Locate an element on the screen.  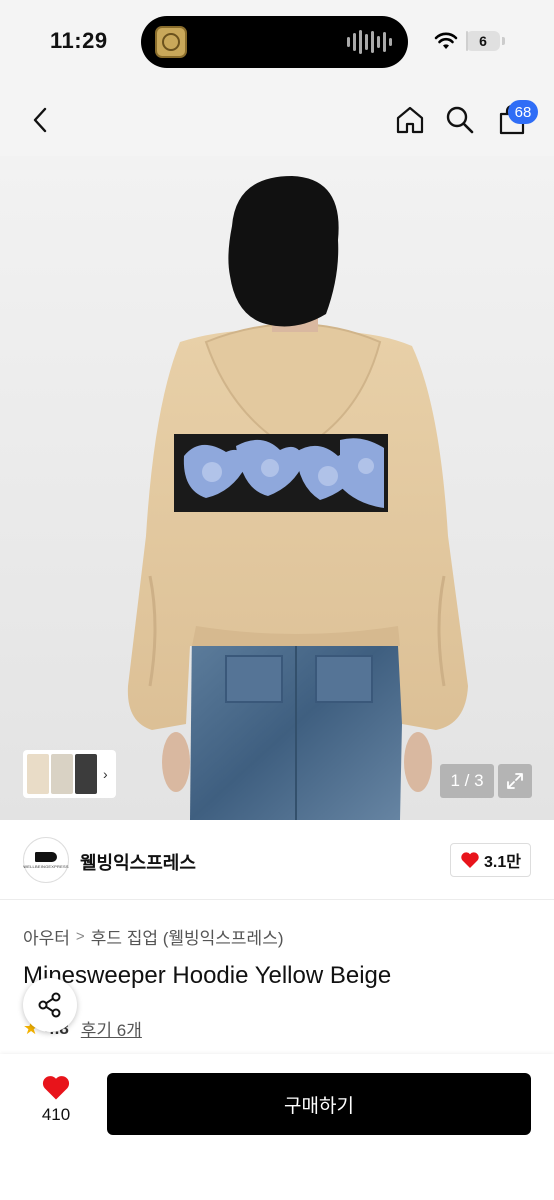
wishlist-button: 410 is located at coordinates (56, 1104).